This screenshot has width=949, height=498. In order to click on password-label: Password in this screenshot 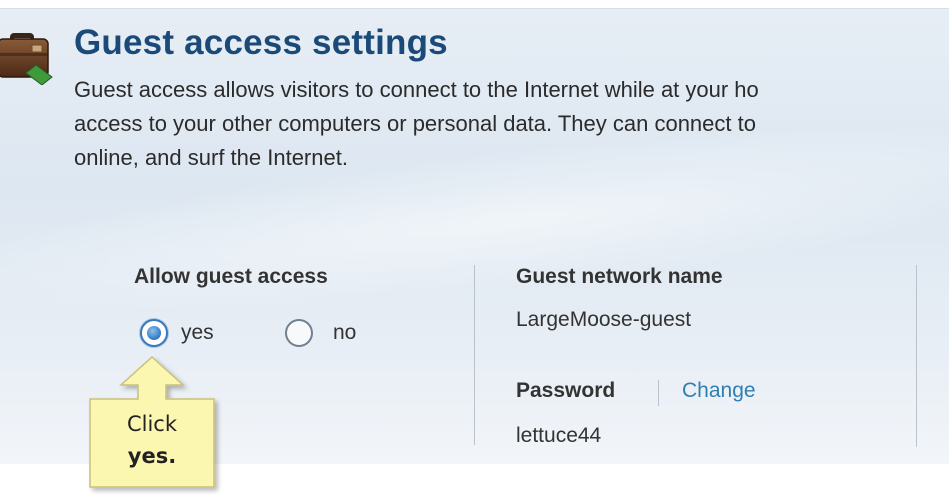, I will do `click(566, 390)`.